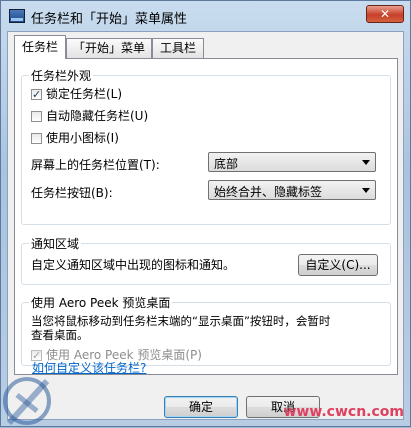  I want to click on tab-toolbars: 工具栏, so click(178, 48).